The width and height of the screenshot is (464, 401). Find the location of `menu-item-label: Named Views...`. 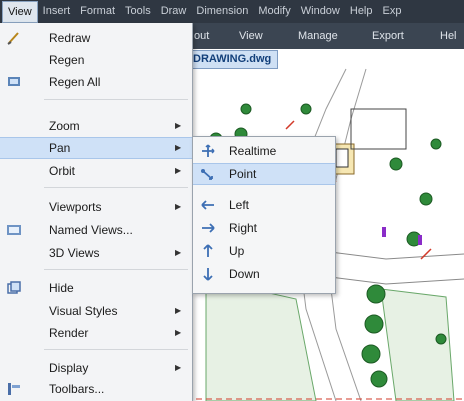

menu-item-label: Named Views... is located at coordinates (91, 230).